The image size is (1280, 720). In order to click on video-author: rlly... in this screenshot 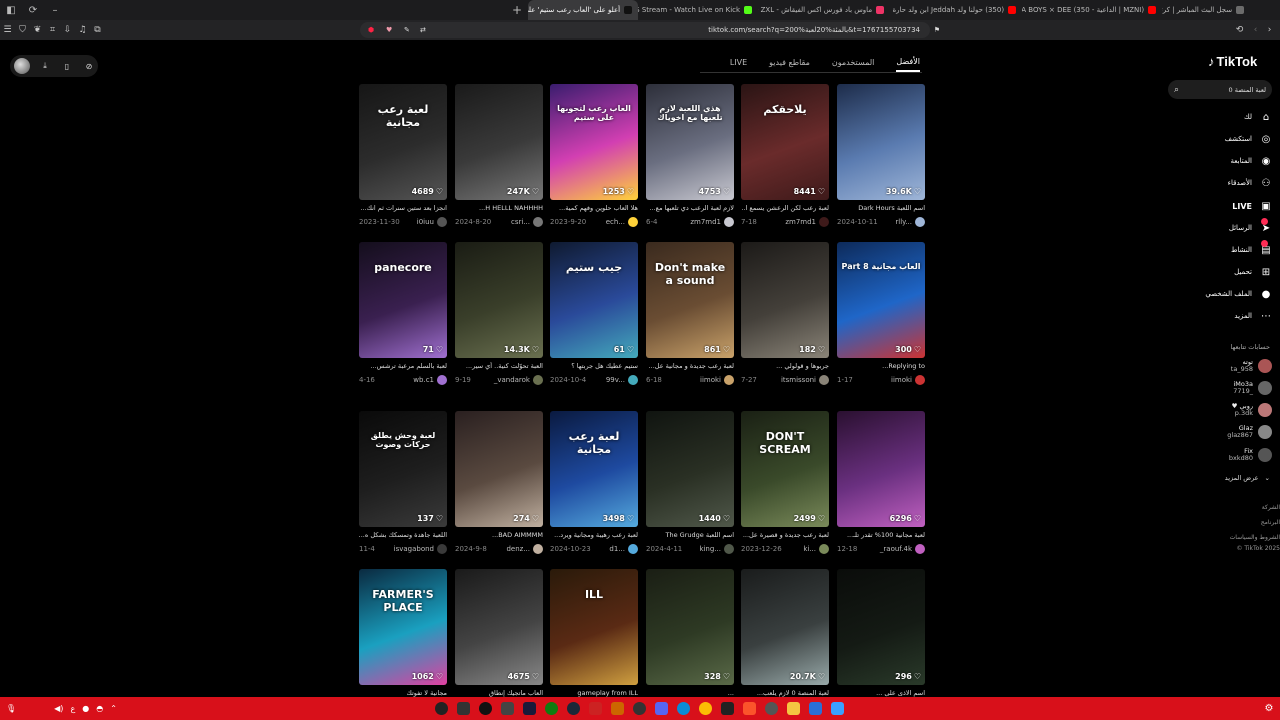, I will do `click(910, 222)`.